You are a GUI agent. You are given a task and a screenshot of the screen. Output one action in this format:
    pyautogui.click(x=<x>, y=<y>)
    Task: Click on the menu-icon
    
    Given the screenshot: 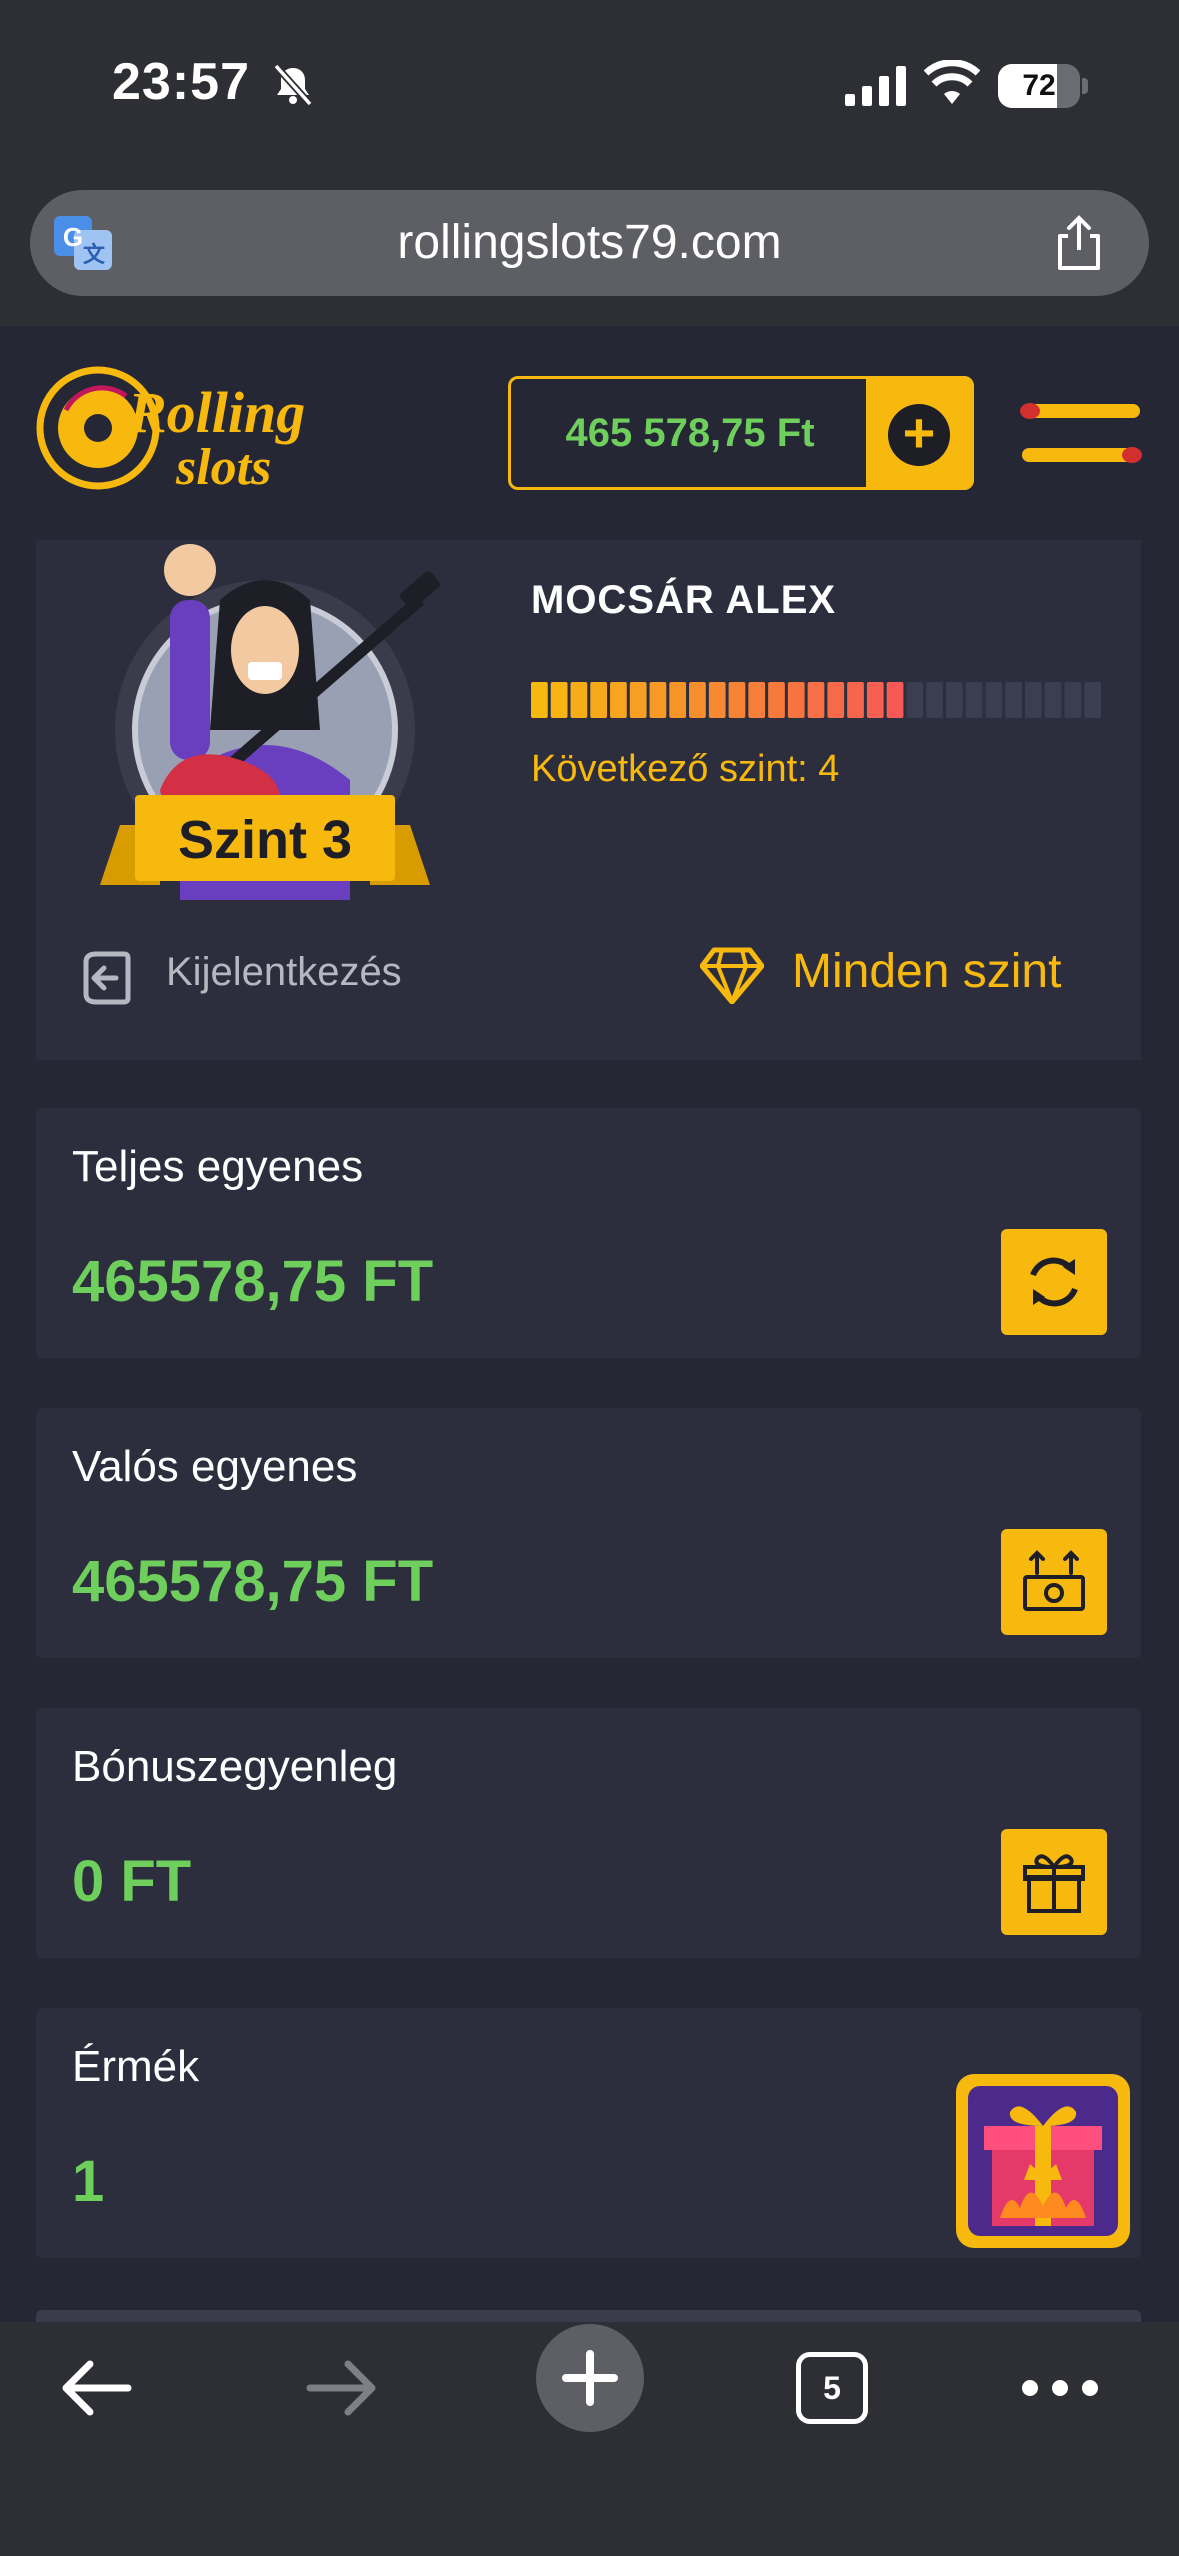 What is the action you would take?
    pyautogui.click(x=1081, y=436)
    